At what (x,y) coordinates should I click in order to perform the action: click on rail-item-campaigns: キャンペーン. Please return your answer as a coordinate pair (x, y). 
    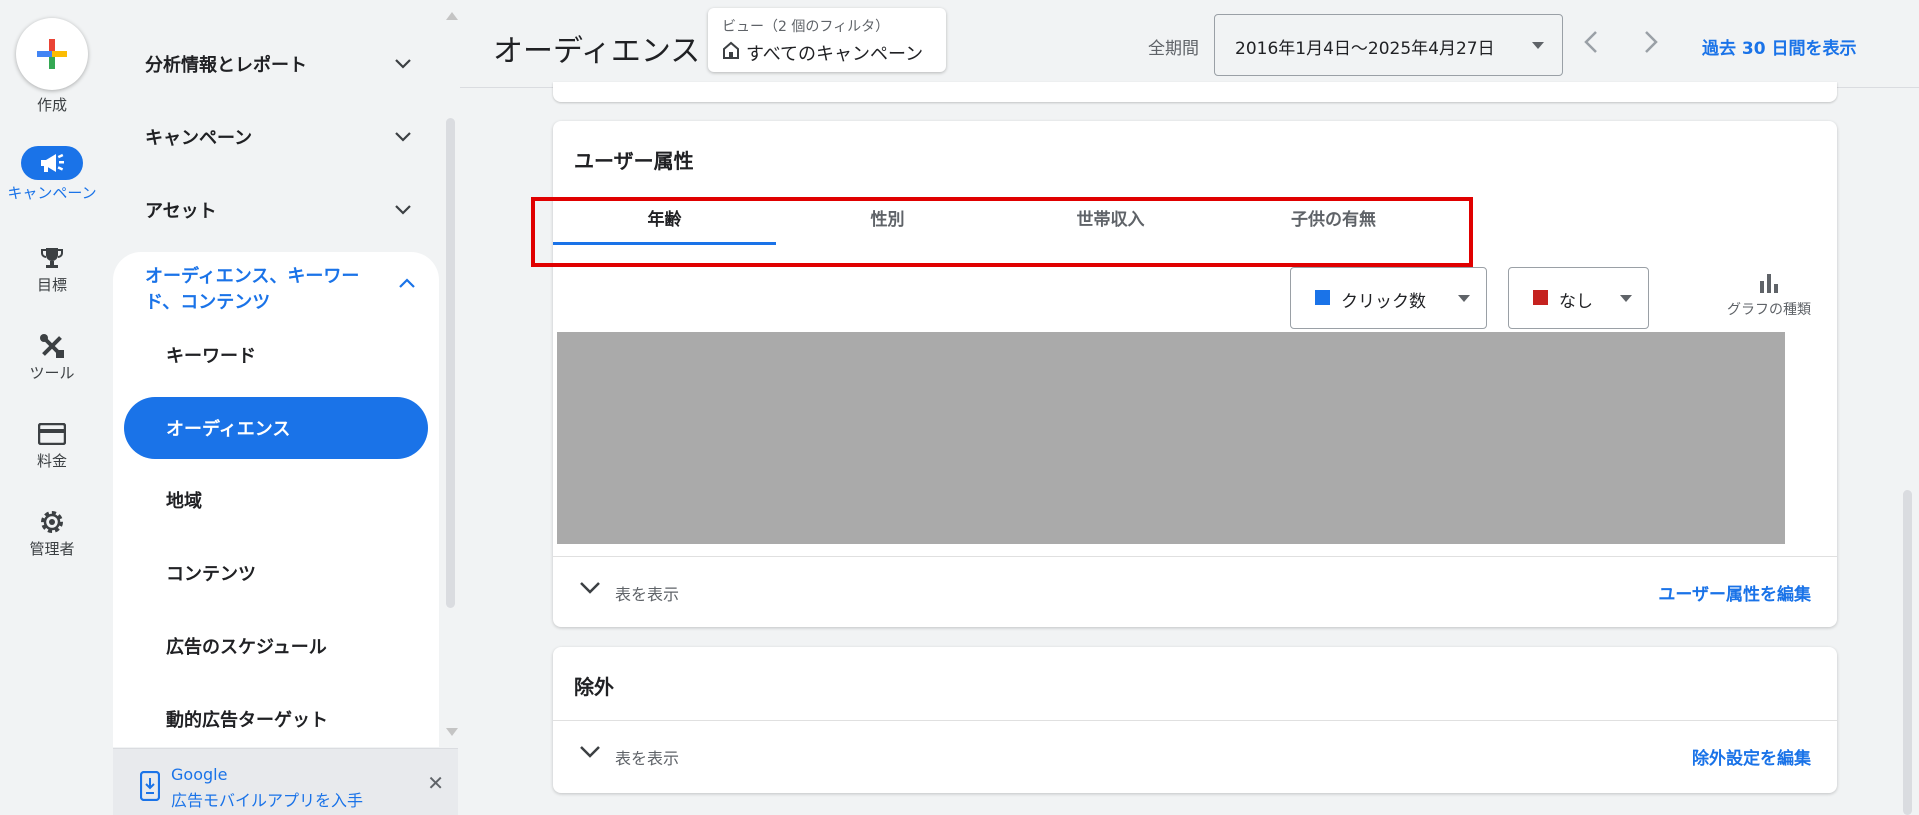
    Looking at the image, I should click on (52, 174).